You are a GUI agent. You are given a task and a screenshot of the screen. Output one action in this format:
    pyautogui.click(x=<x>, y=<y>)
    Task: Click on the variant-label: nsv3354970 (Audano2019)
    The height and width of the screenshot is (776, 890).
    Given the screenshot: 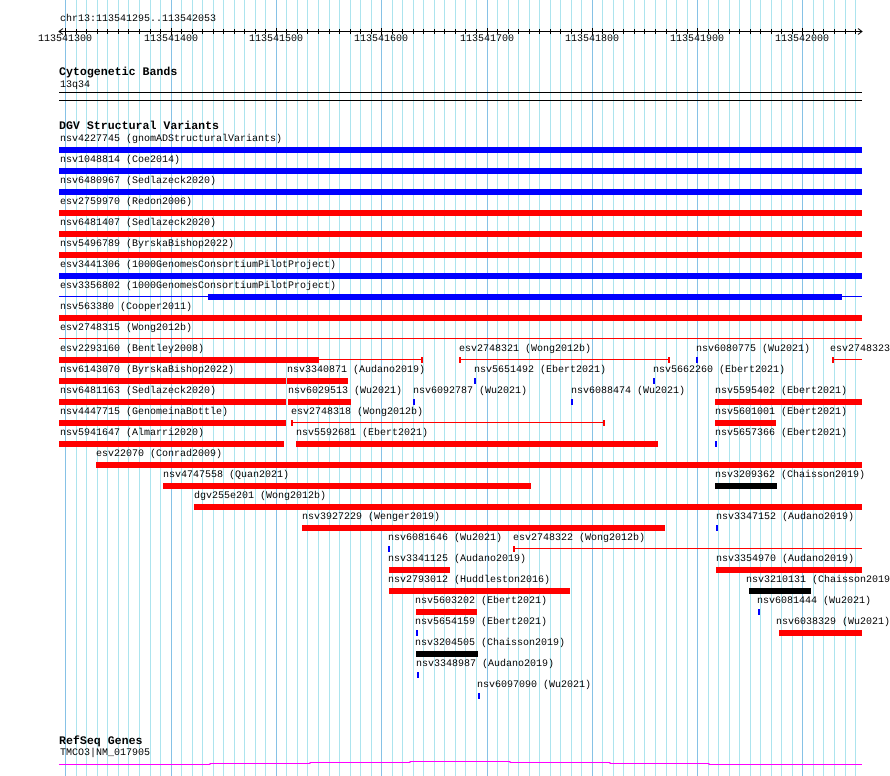 What is the action you would take?
    pyautogui.click(x=785, y=560)
    